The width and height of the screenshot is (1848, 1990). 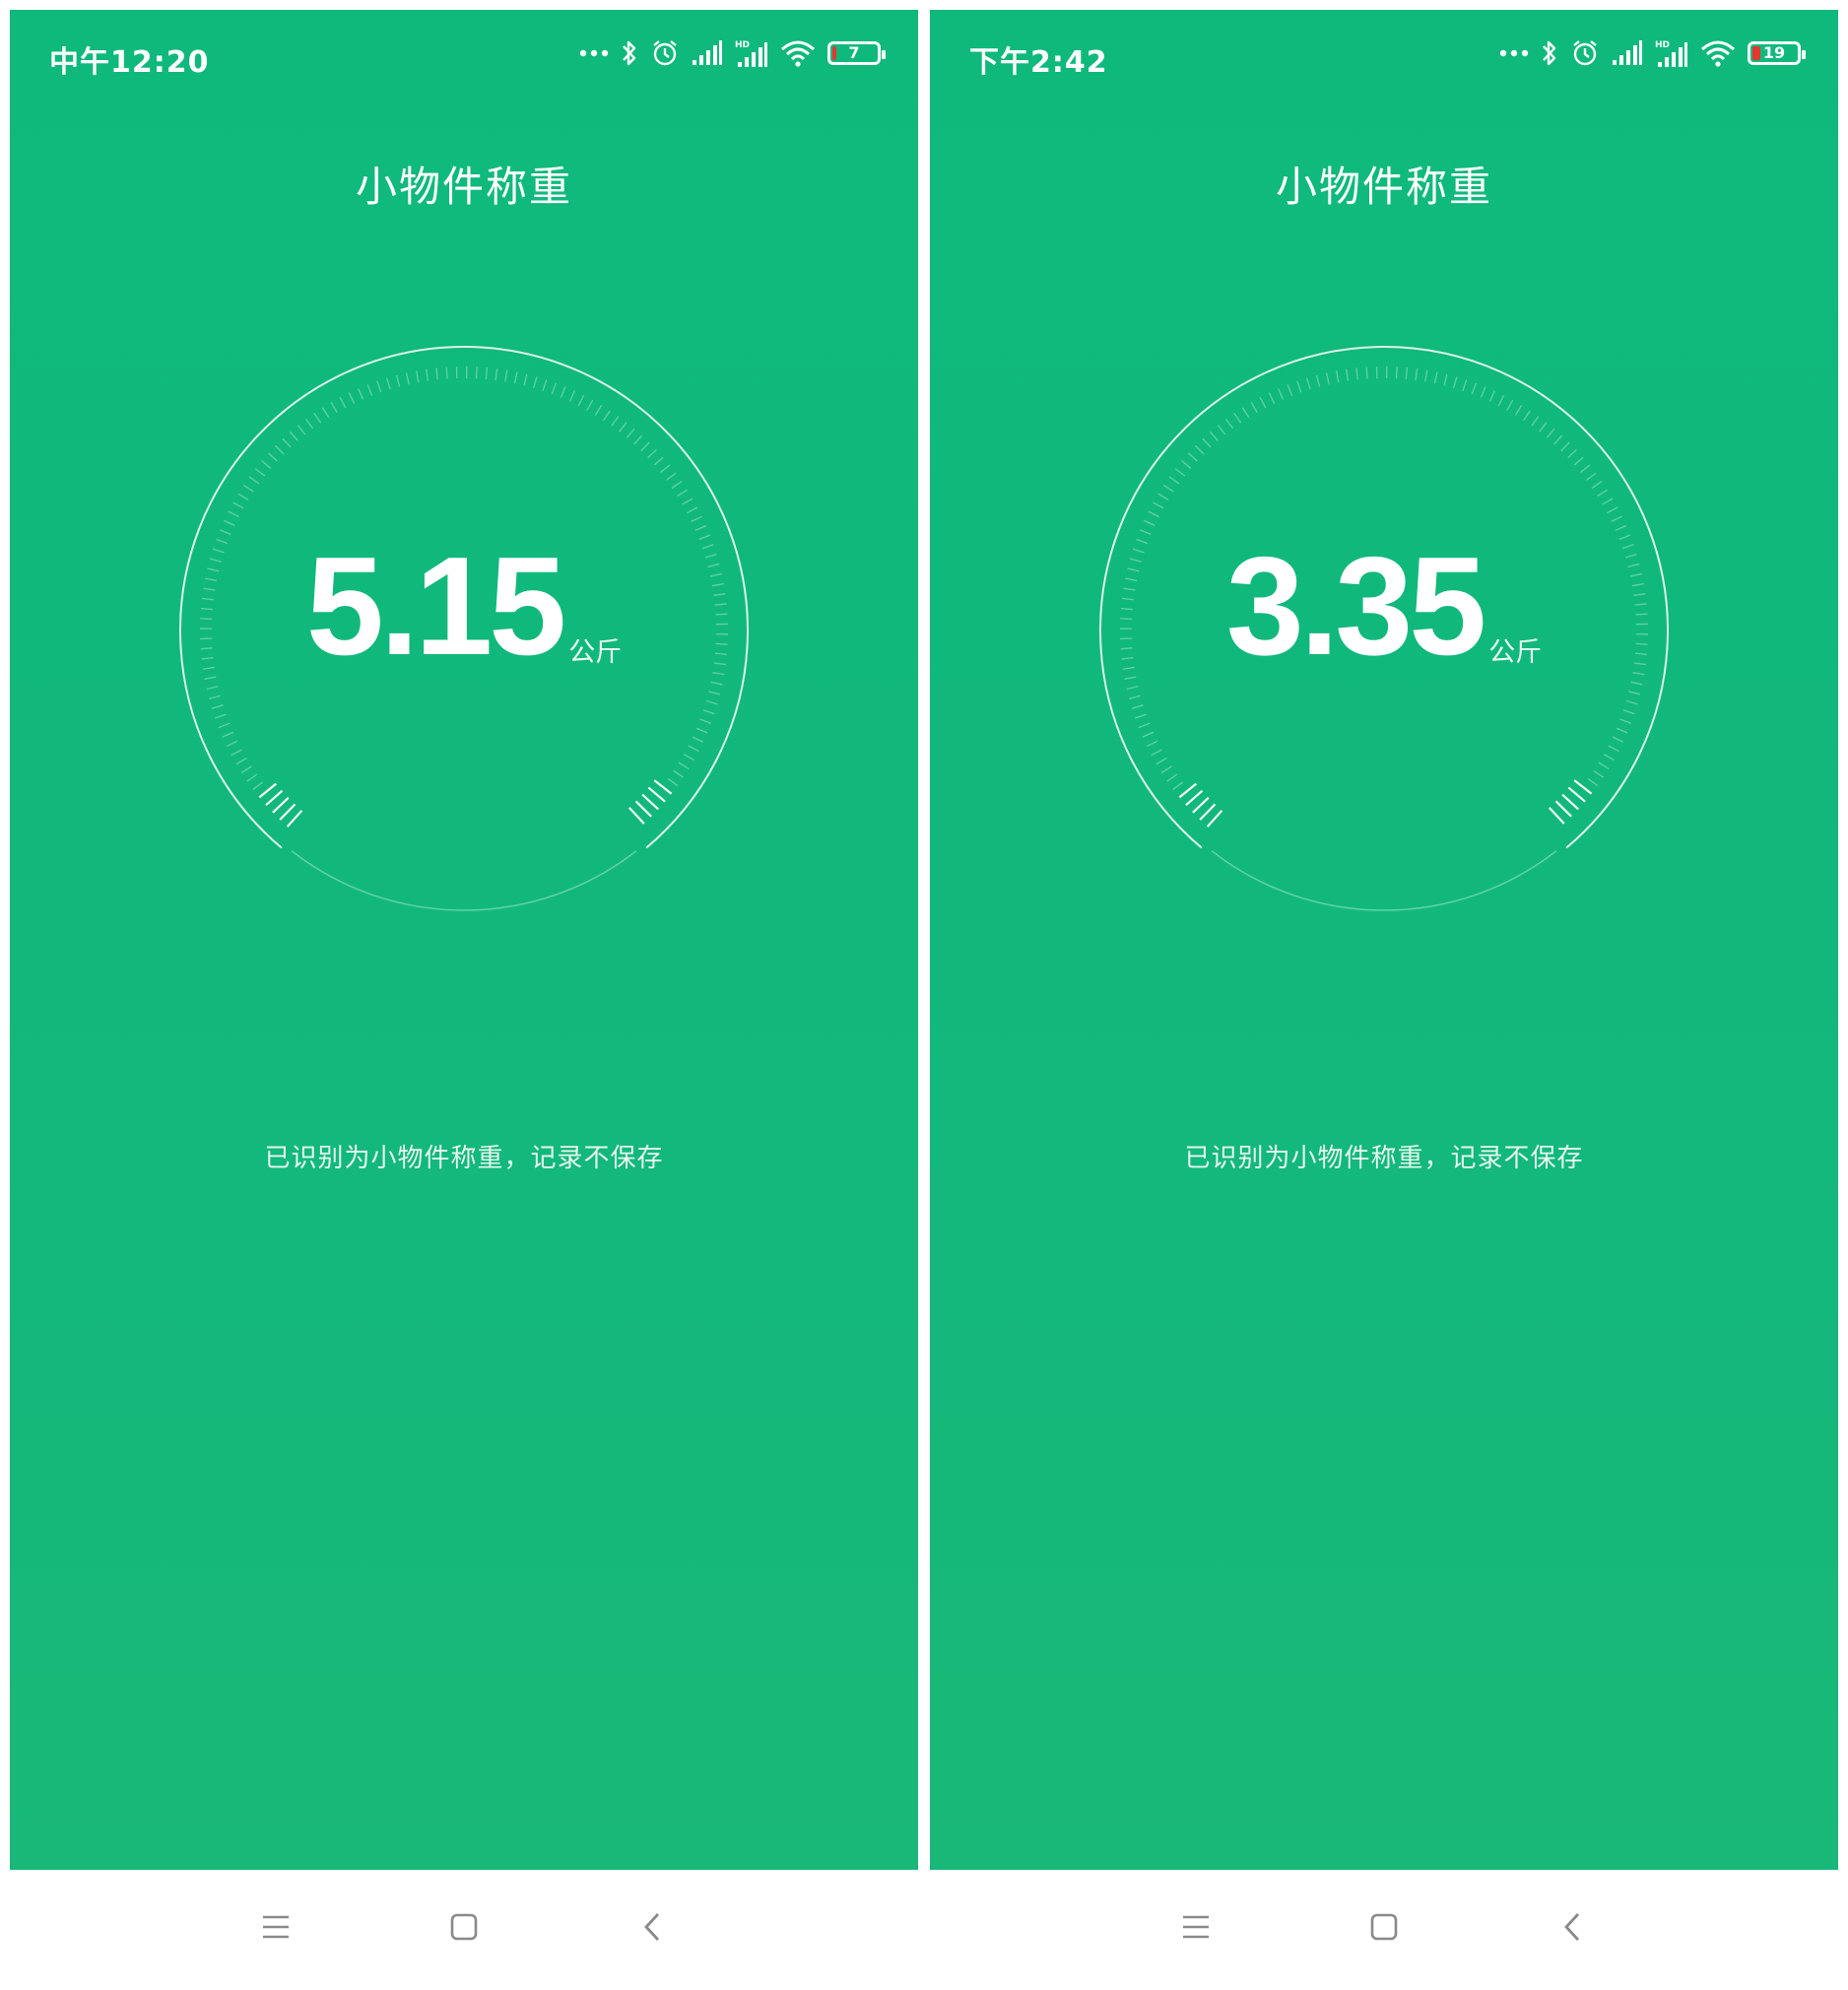 What do you see at coordinates (1777, 53) in the screenshot?
I see `battery-icon: 19` at bounding box center [1777, 53].